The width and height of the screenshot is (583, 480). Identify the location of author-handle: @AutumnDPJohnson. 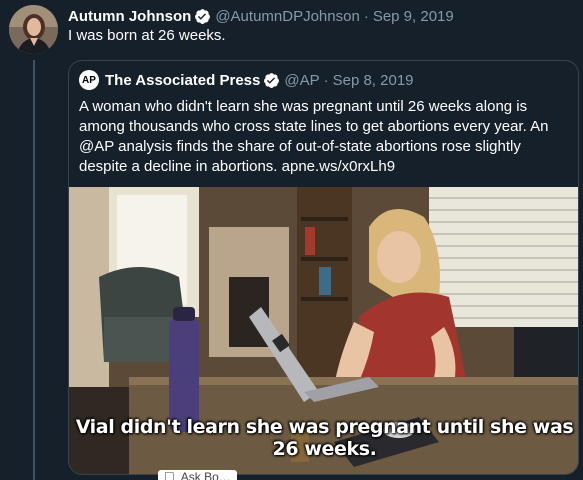
(287, 16).